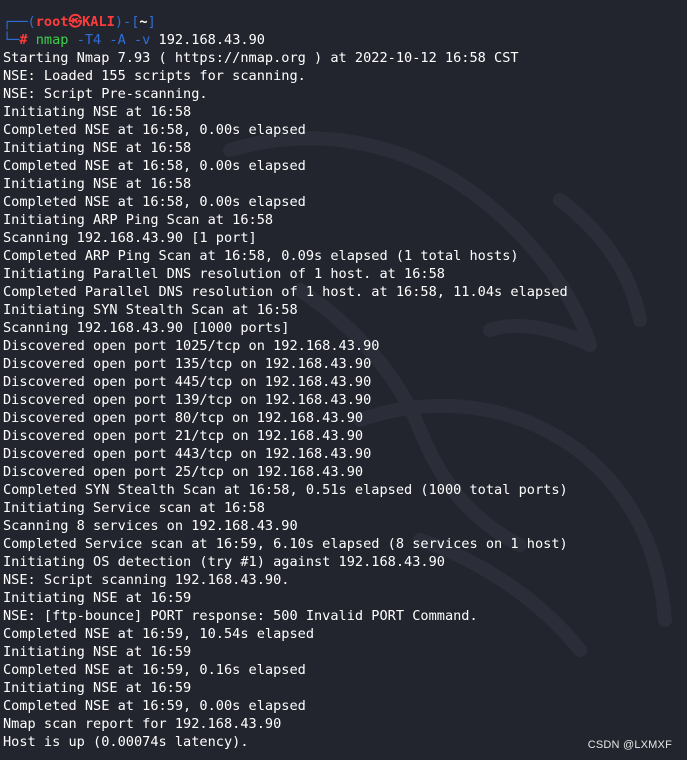  I want to click on command-name: nmap, so click(52, 40).